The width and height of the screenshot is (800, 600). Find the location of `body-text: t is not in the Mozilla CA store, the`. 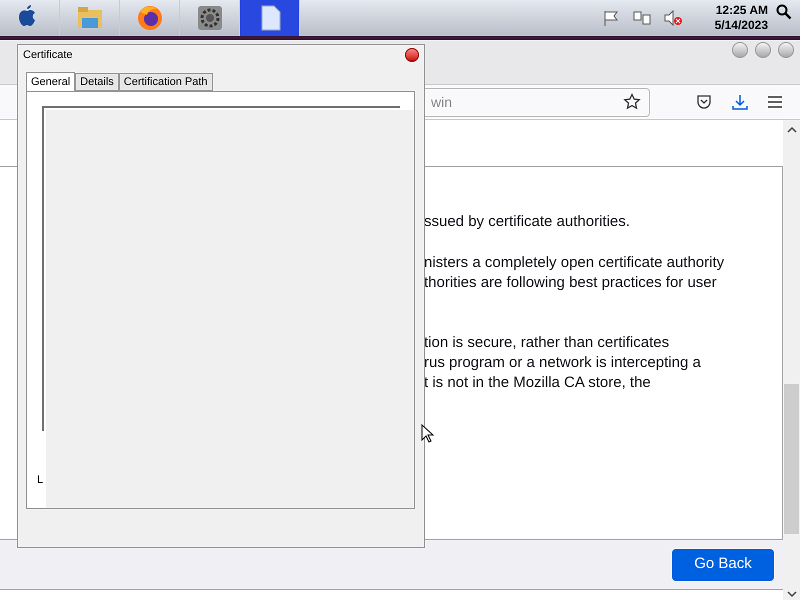

body-text: t is not in the Mozilla CA store, the is located at coordinates (538, 383).